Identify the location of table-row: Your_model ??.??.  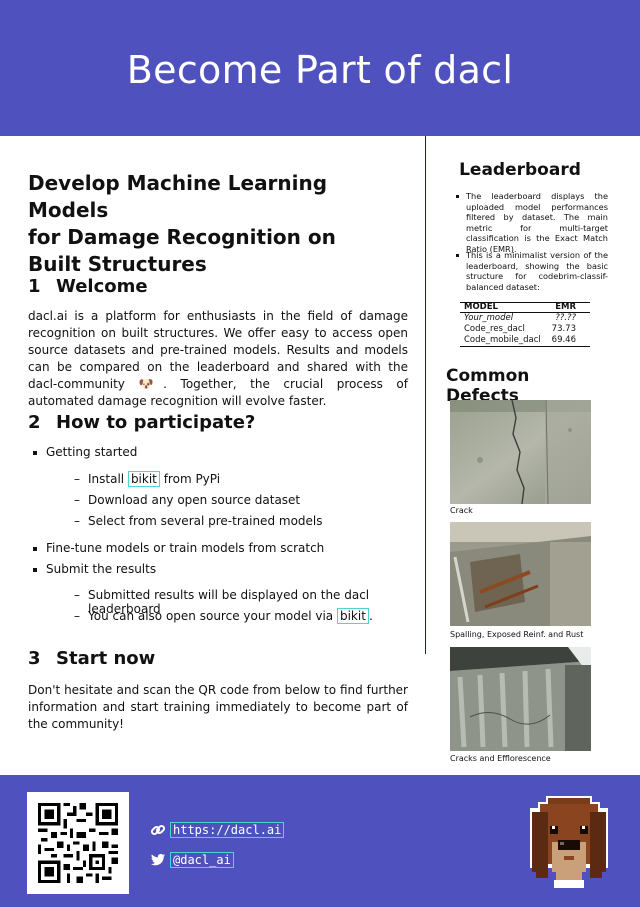
(520, 318).